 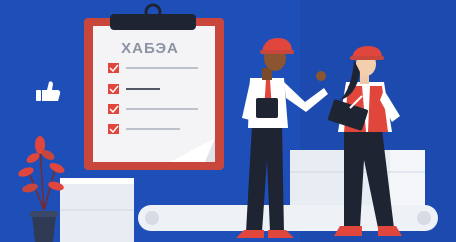 I want to click on clipboard-title: ХАБЭА, so click(x=150, y=48).